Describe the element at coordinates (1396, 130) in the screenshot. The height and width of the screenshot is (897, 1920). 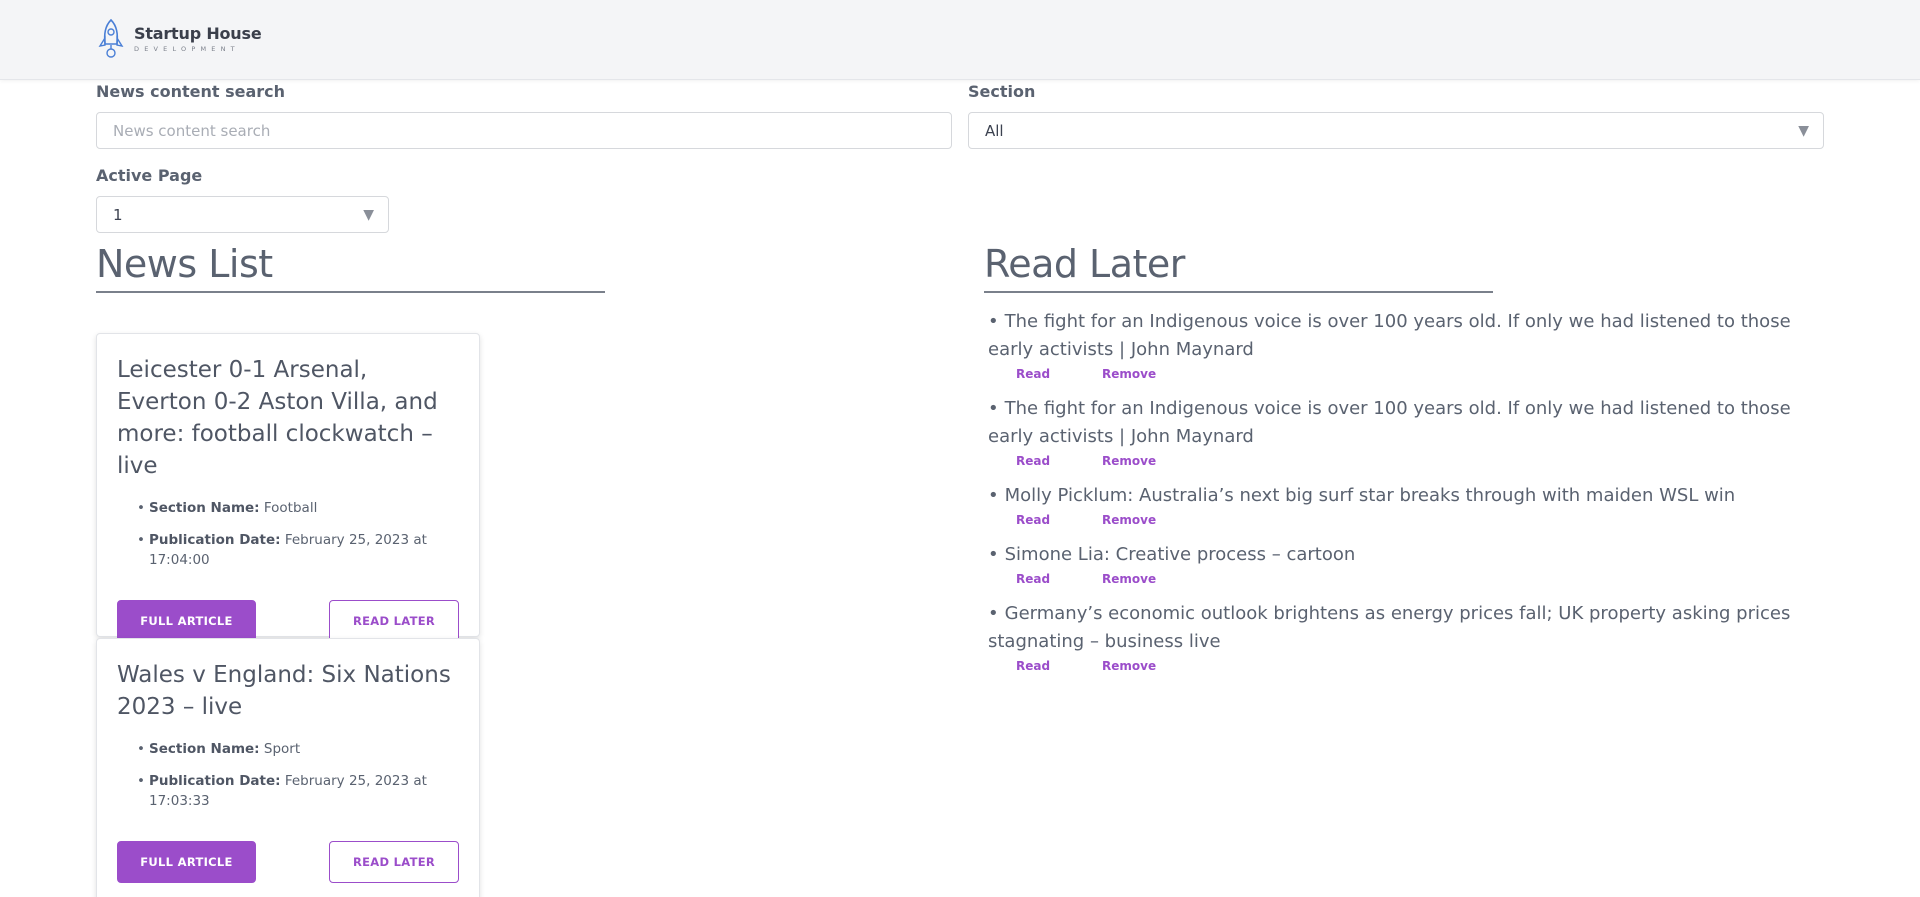
I see `section-select: All ▼` at that location.